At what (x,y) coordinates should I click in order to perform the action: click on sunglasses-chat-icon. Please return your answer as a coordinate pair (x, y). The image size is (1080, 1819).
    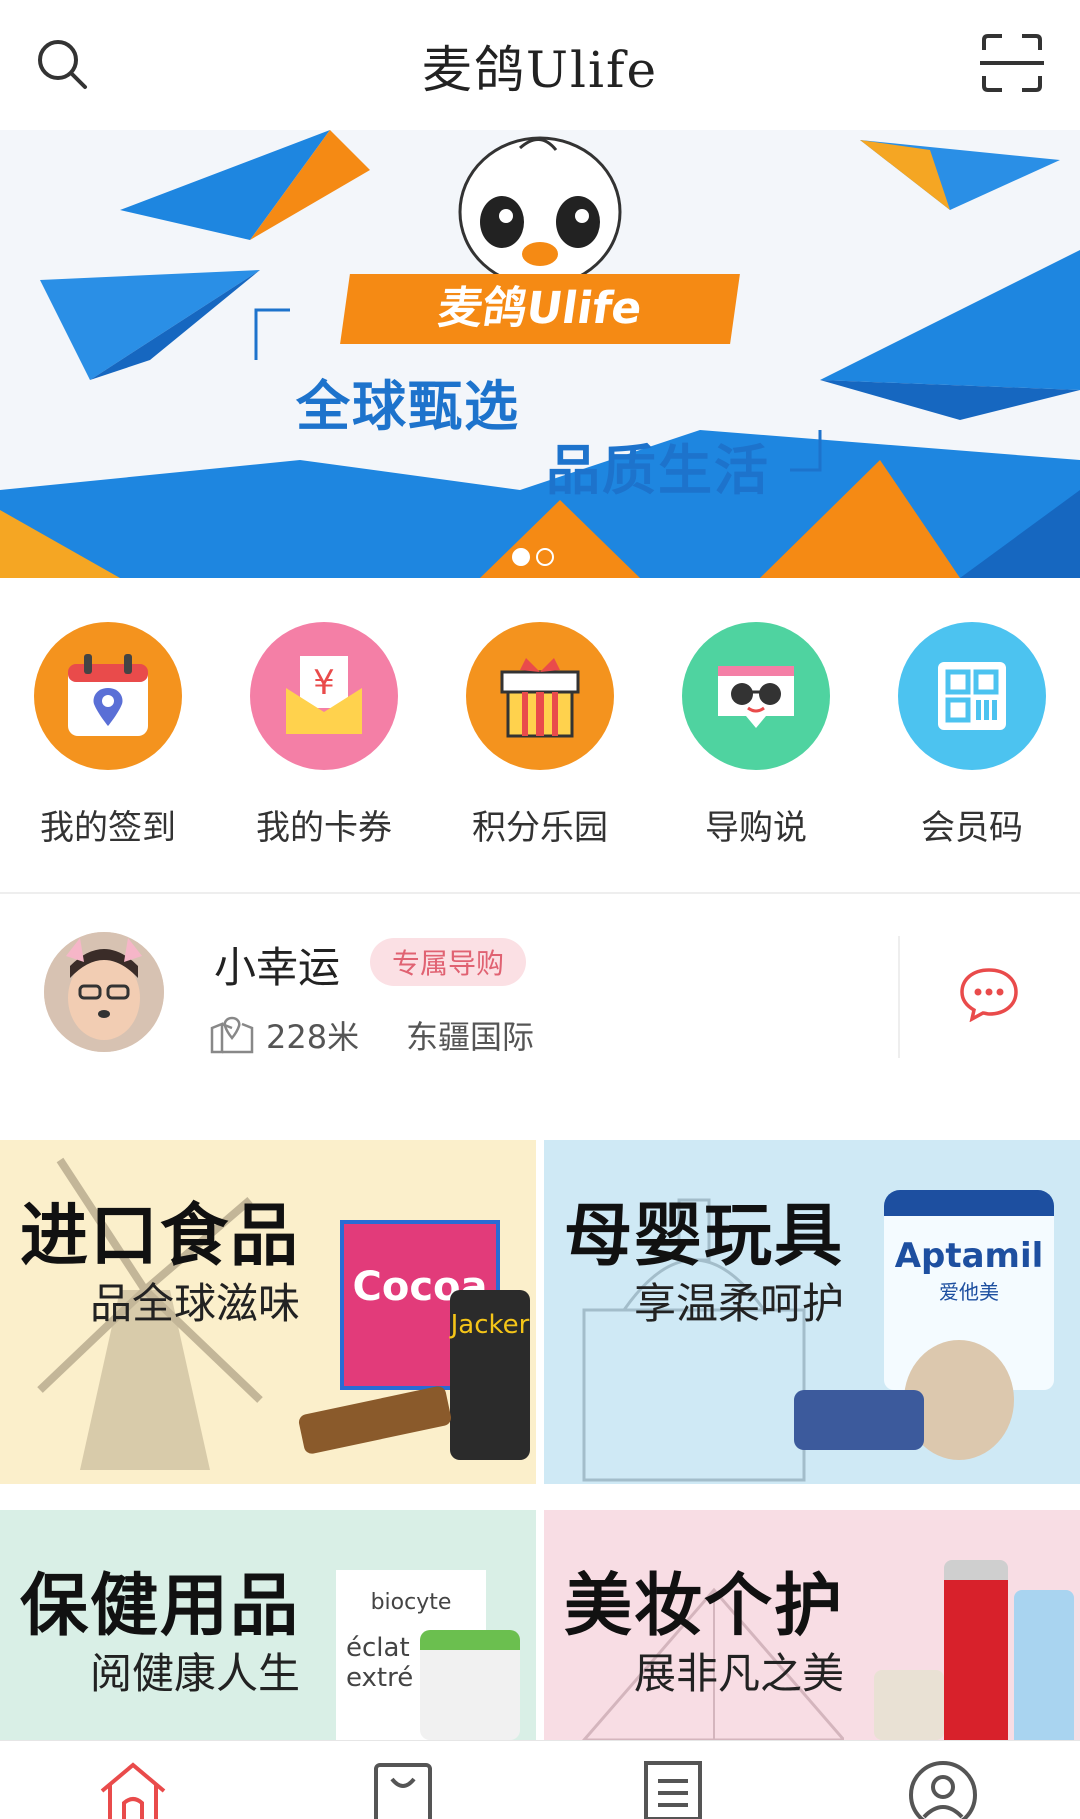
    Looking at the image, I should click on (756, 697).